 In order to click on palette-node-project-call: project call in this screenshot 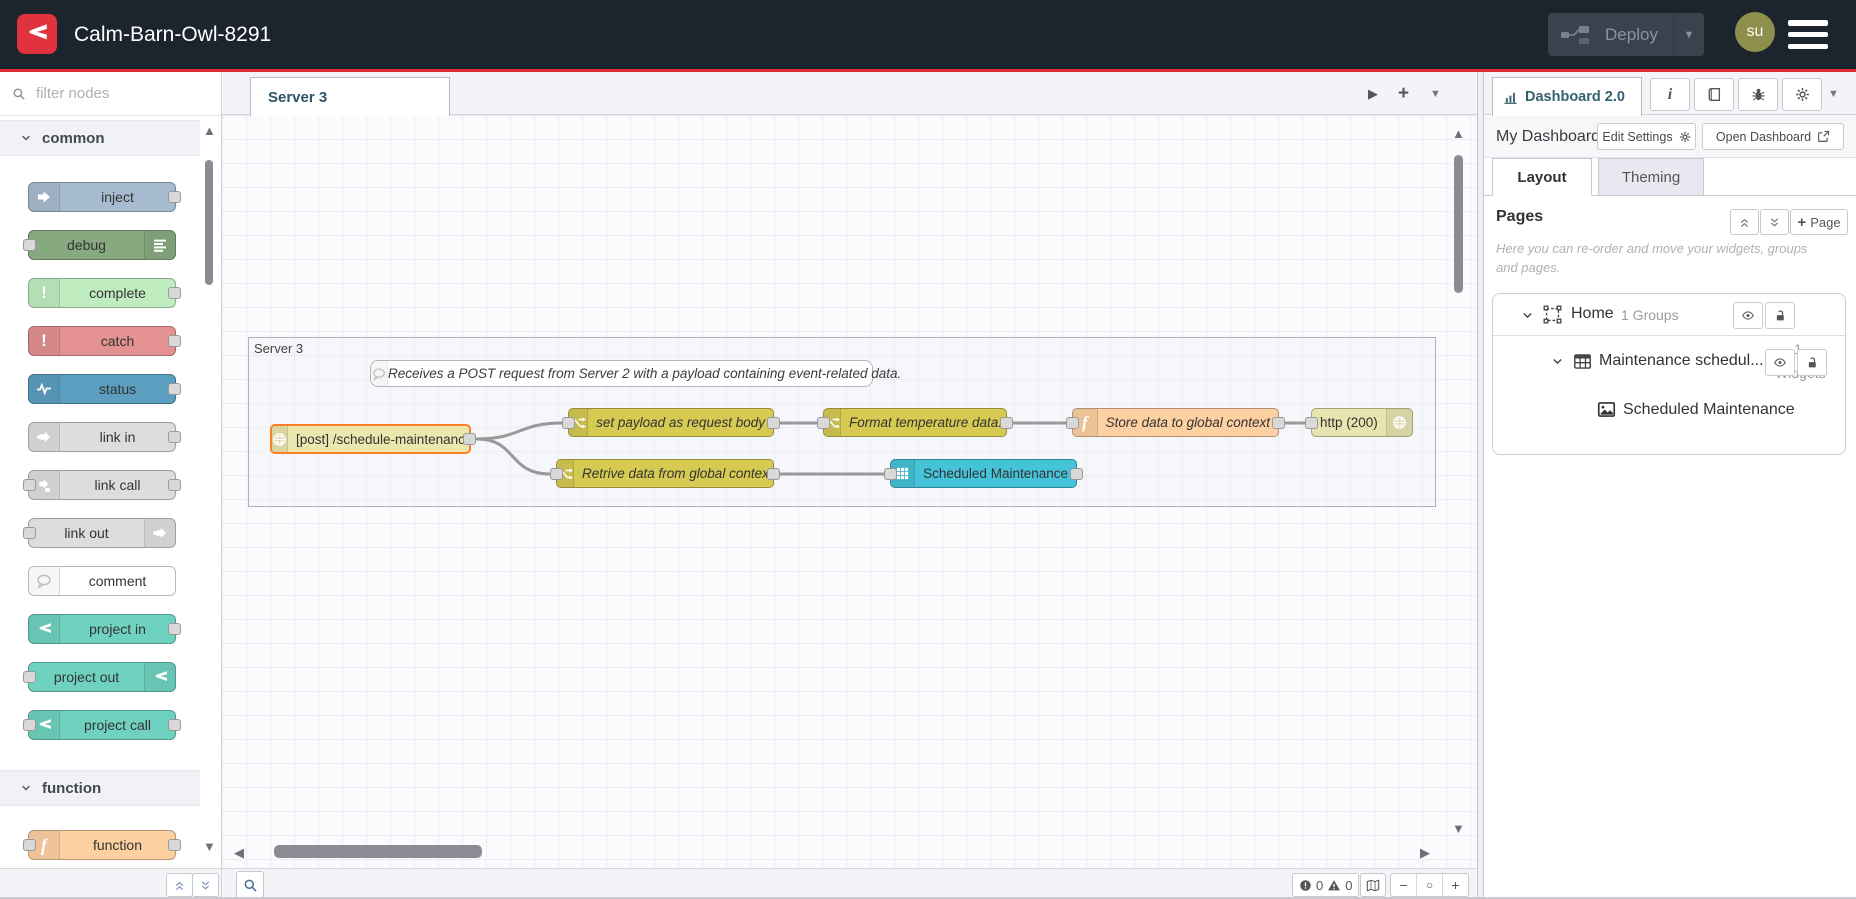, I will do `click(102, 725)`.